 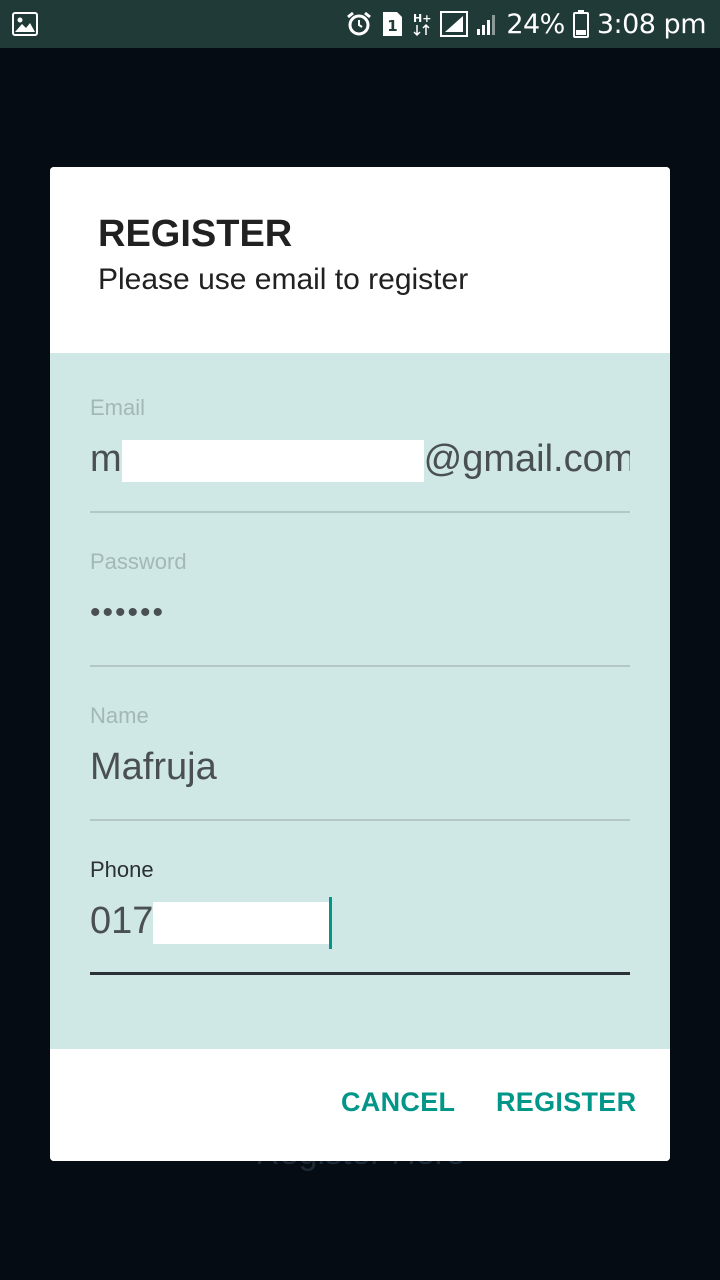 I want to click on password-field: Password ••••••, so click(x=360, y=608).